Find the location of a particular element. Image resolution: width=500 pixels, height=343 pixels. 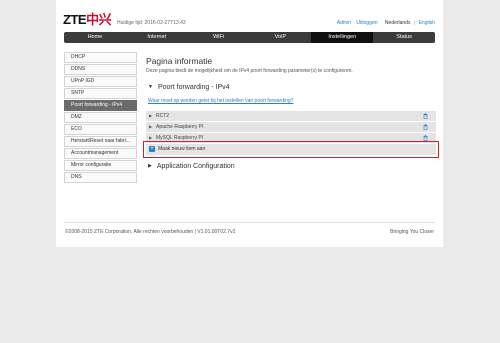

nav-instellingen: Instellingen is located at coordinates (342, 37).